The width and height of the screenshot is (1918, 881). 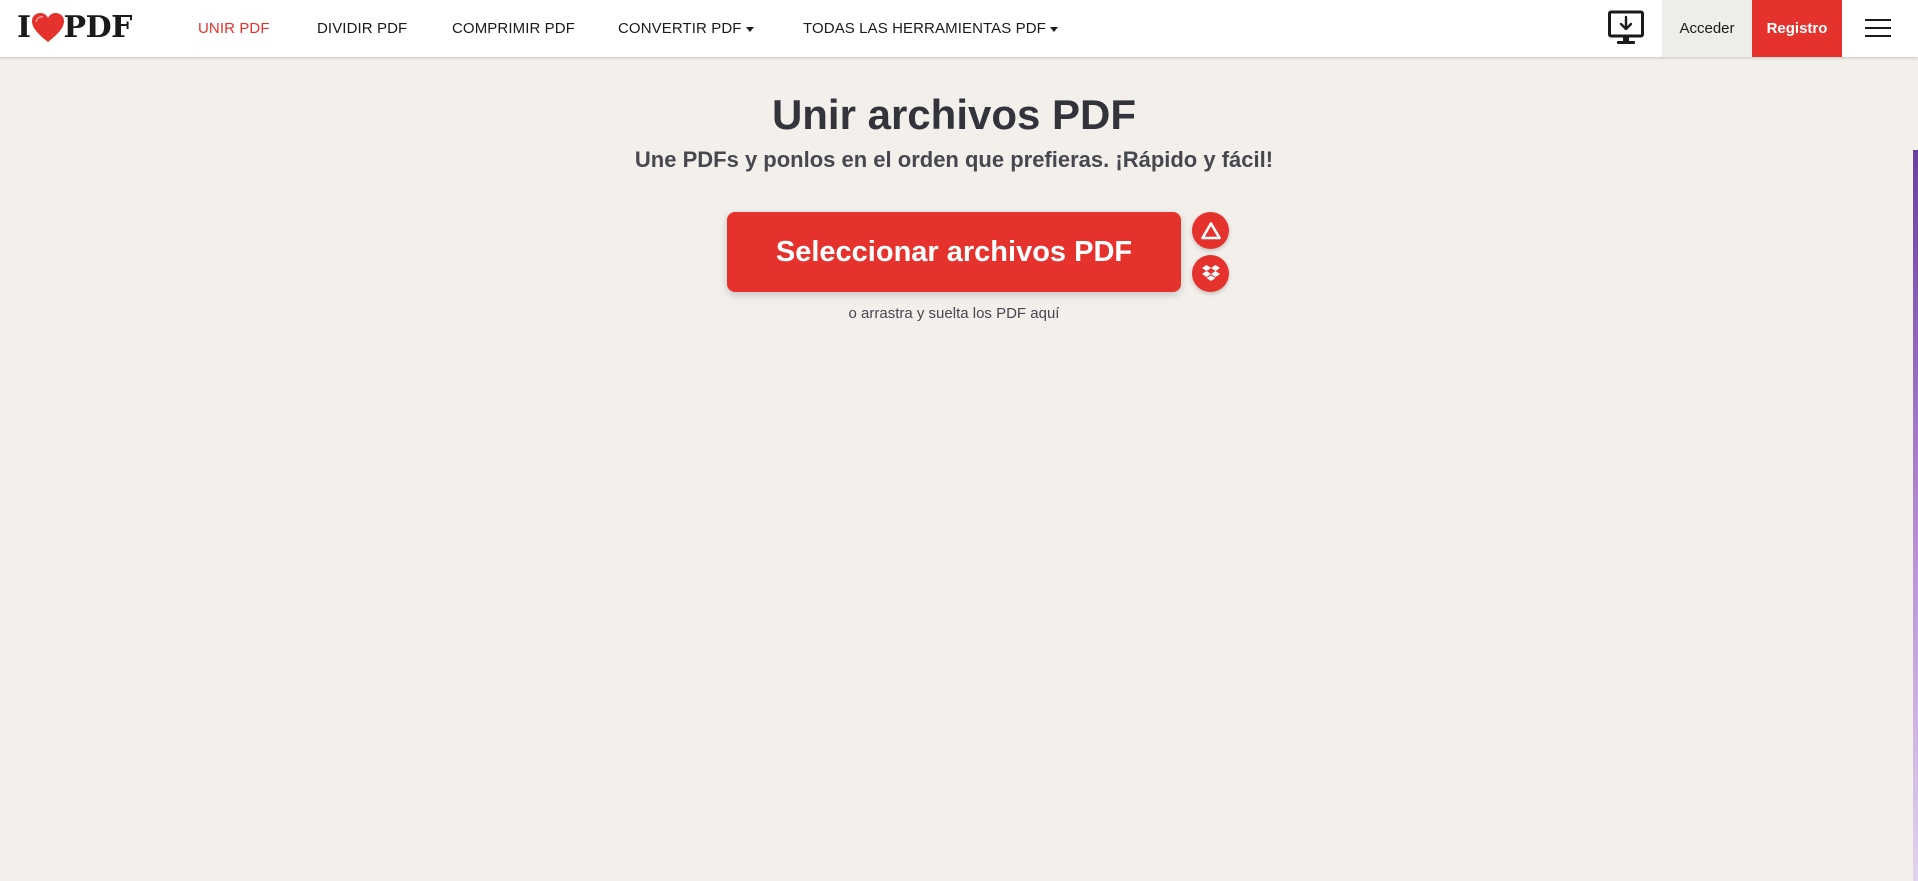 What do you see at coordinates (1878, 28) in the screenshot?
I see `hamburger-menu-icon` at bounding box center [1878, 28].